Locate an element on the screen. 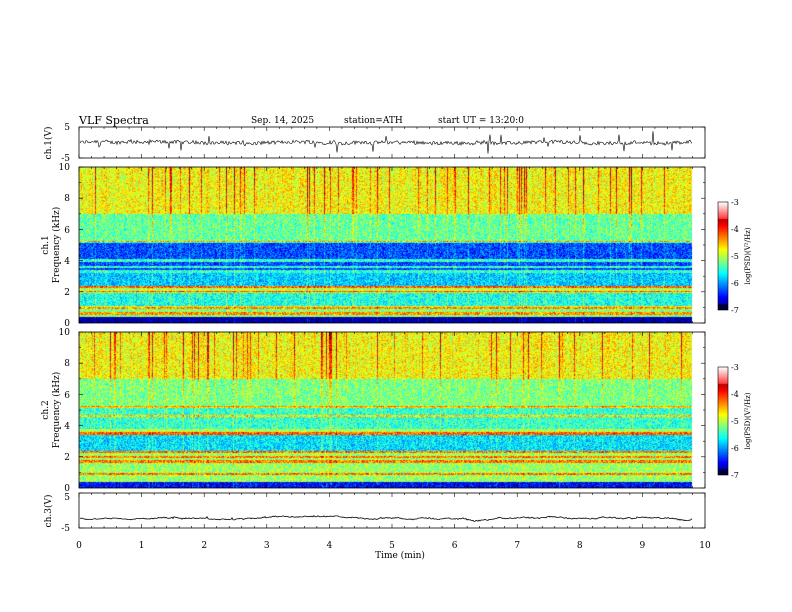 The height and width of the screenshot is (612, 792). ch1-channel-label: ch.1 is located at coordinates (46, 244).